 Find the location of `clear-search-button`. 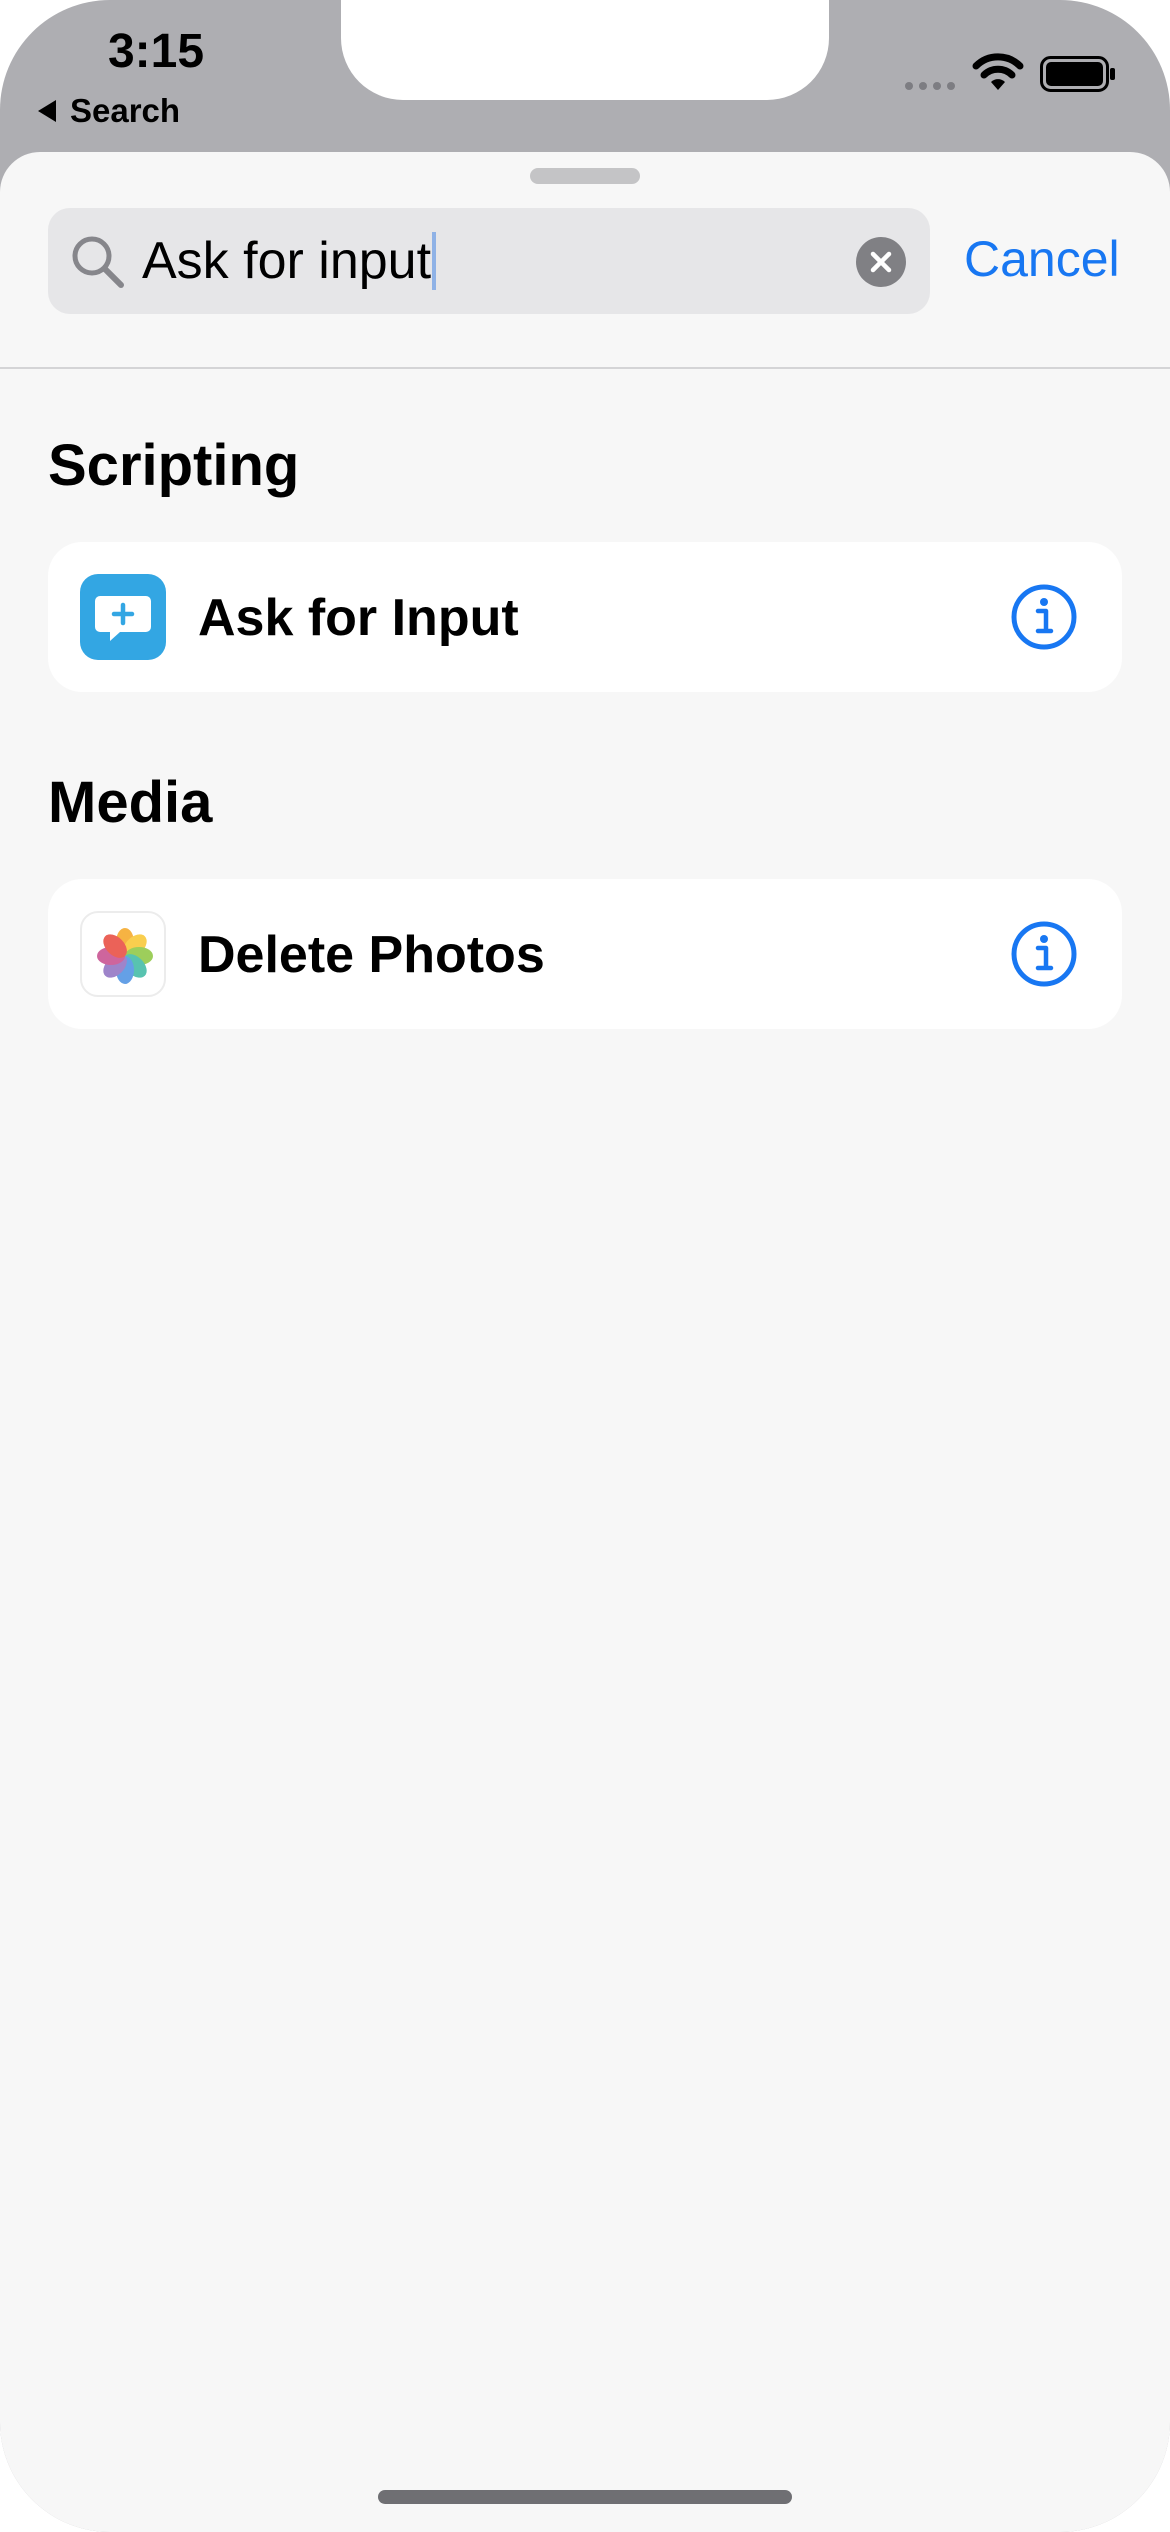

clear-search-button is located at coordinates (881, 262).